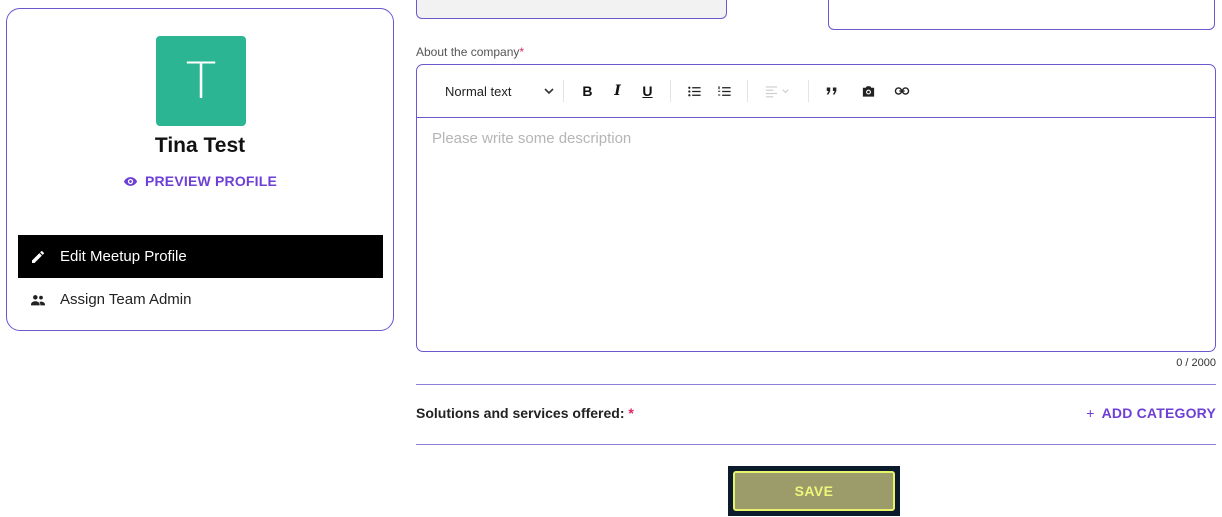 This screenshot has height=517, width=1222. Describe the element at coordinates (617, 91) in the screenshot. I see `italic-icon: I` at that location.